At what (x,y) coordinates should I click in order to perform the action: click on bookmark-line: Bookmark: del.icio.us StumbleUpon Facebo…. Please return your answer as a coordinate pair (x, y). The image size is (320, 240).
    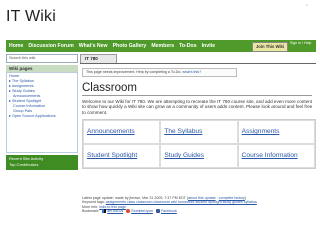
    Looking at the image, I should click on (198, 211).